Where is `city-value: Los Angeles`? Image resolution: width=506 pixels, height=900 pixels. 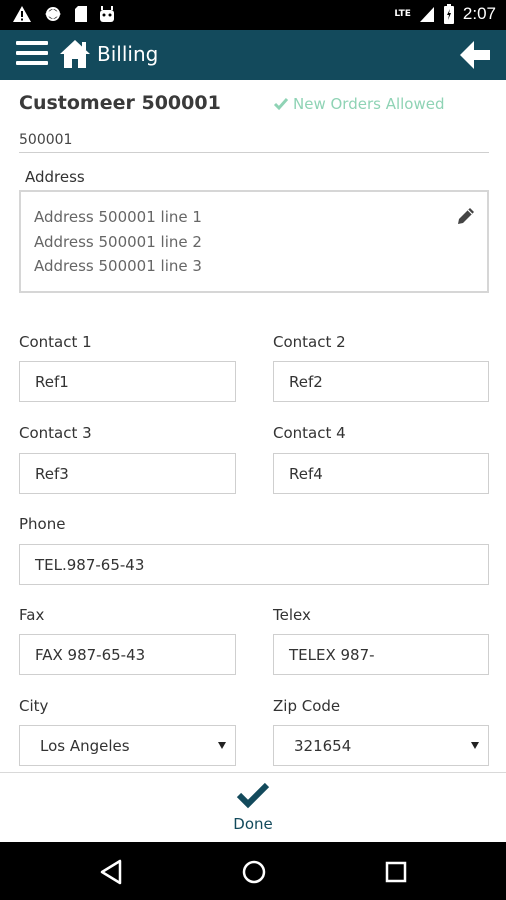
city-value: Los Angeles is located at coordinates (85, 745).